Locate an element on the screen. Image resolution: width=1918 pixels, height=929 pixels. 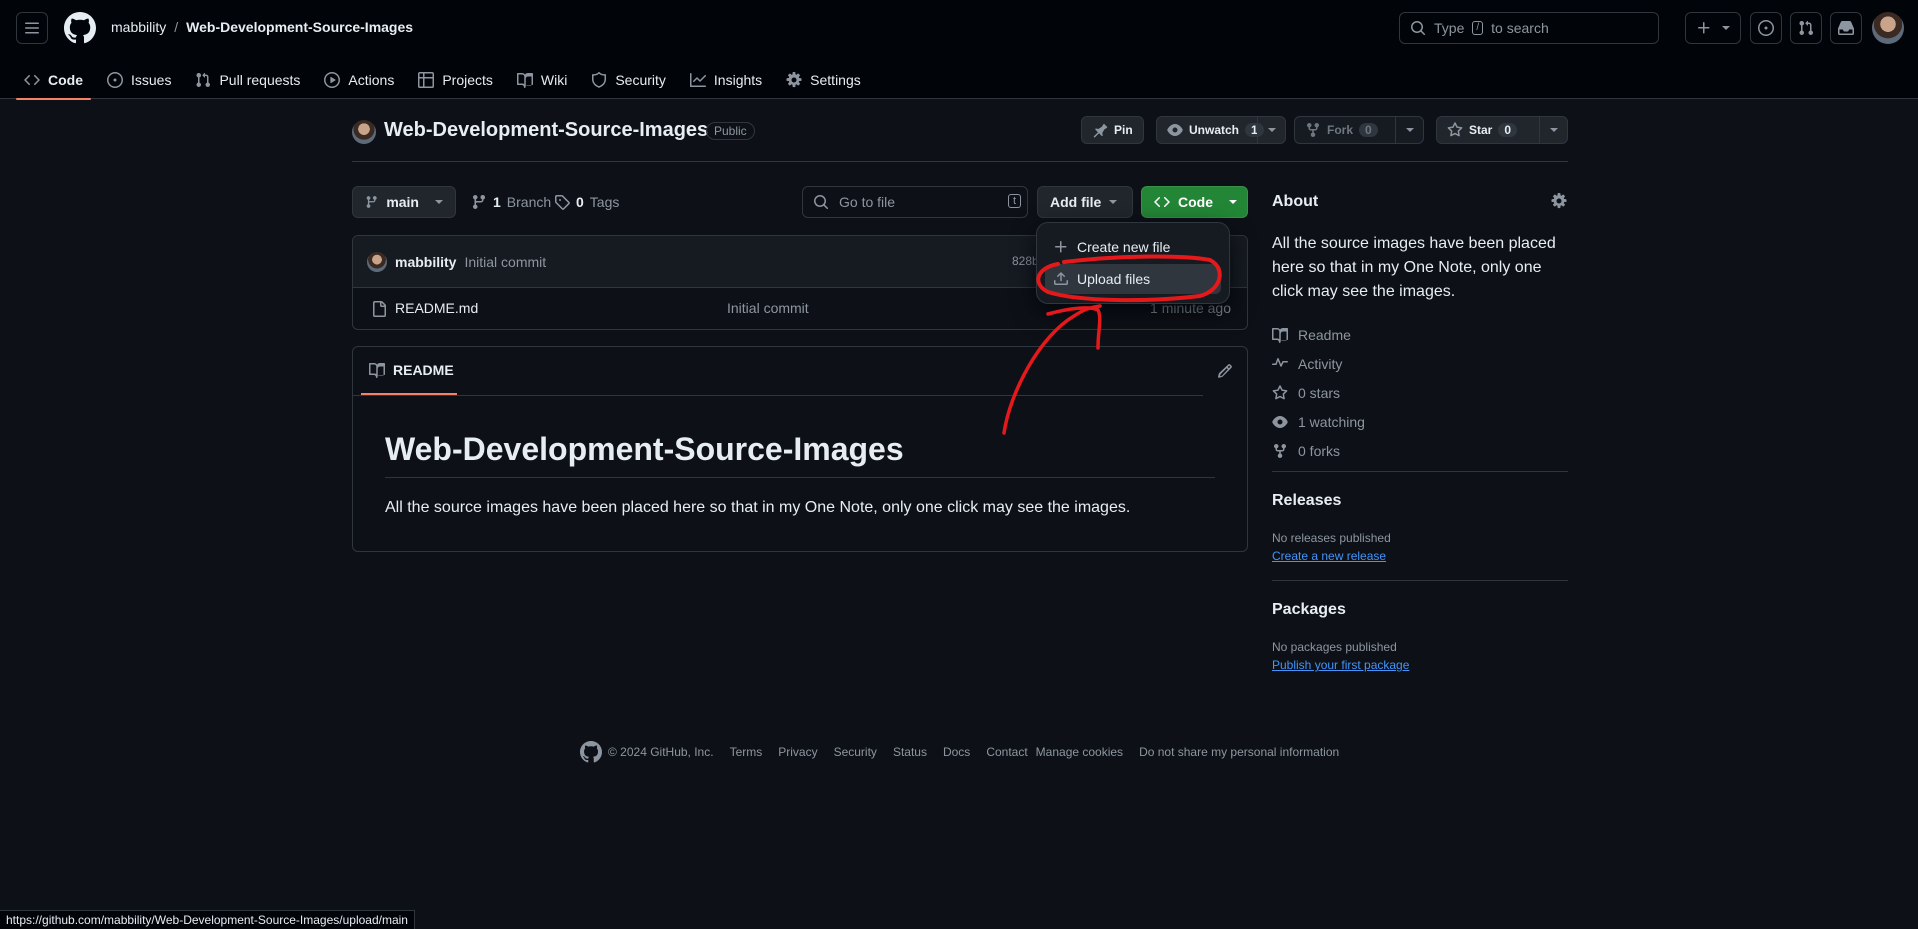
releases-status: No releases published is located at coordinates (1331, 538).